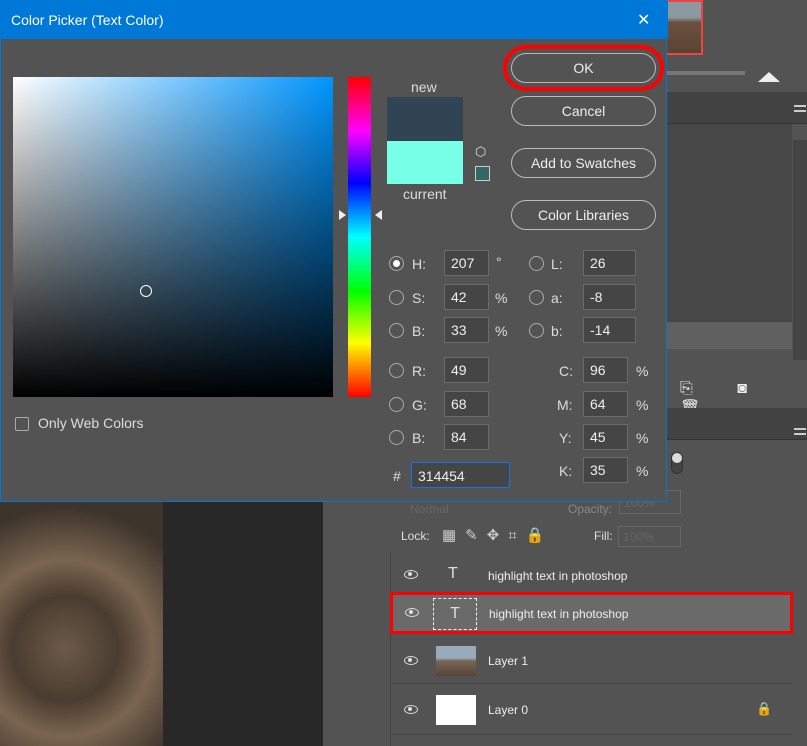 The image size is (807, 746). What do you see at coordinates (478, 509) in the screenshot?
I see `blend-mode-select: Normal` at bounding box center [478, 509].